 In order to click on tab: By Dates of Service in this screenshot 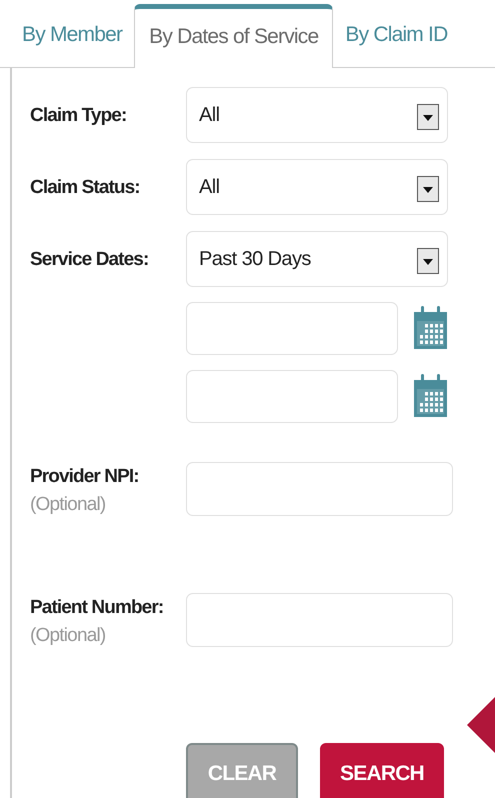, I will do `click(234, 36)`.